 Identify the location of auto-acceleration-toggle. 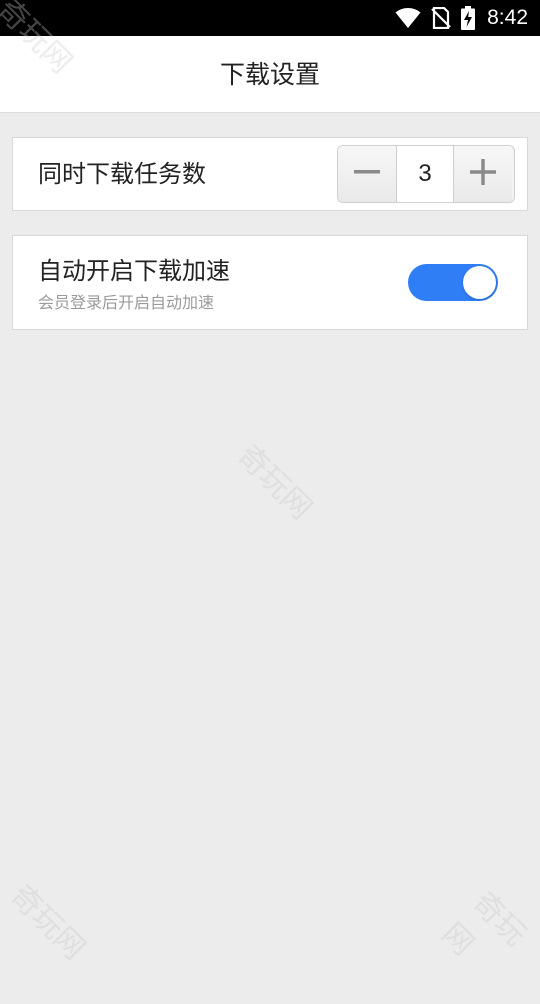
(453, 282).